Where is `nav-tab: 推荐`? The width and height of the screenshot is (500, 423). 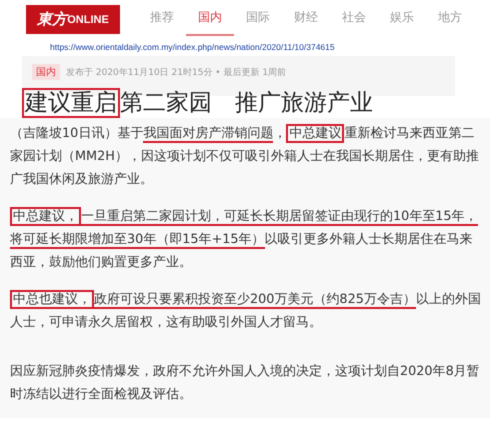
nav-tab: 推荐 is located at coordinates (162, 22).